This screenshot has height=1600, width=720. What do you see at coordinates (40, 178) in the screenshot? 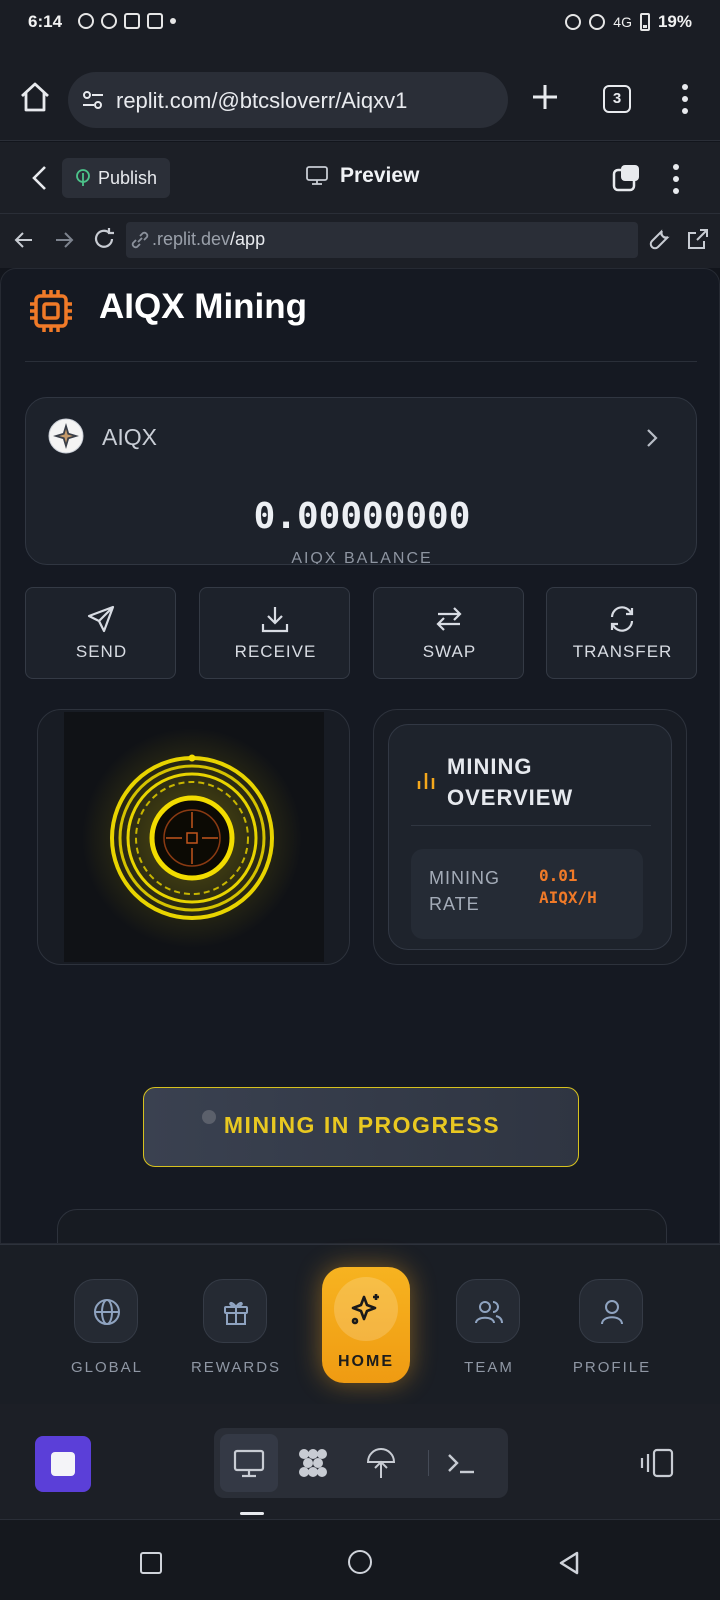
I see `chevron-left-icon` at bounding box center [40, 178].